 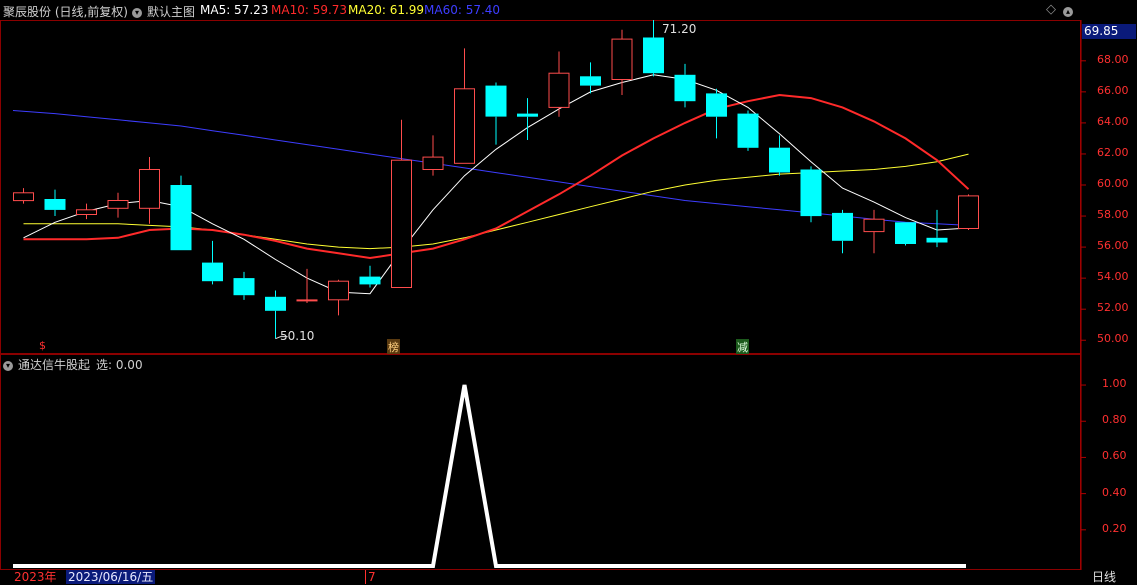 What do you see at coordinates (1114, 455) in the screenshot?
I see `indicator-tick-label: 0.60` at bounding box center [1114, 455].